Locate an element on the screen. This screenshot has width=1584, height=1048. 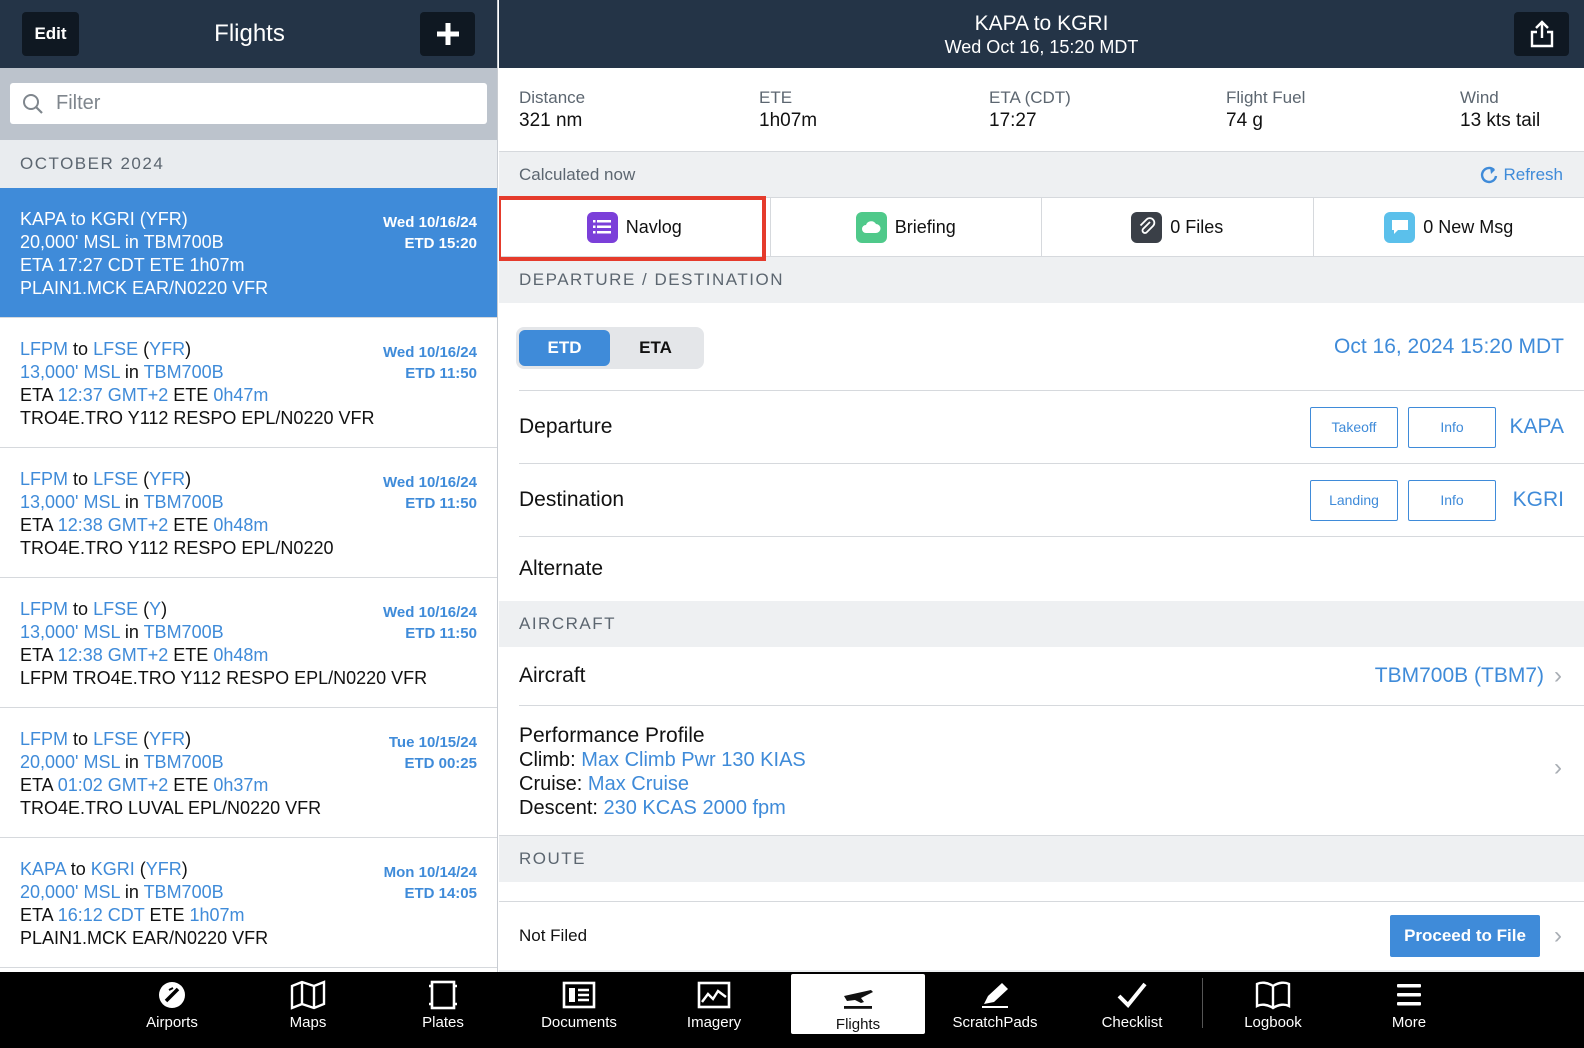
flight-rules: YFR is located at coordinates (167, 349).